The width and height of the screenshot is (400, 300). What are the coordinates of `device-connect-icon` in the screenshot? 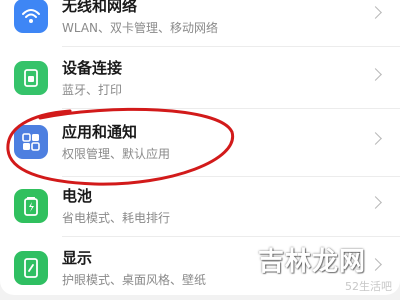 It's located at (31, 78).